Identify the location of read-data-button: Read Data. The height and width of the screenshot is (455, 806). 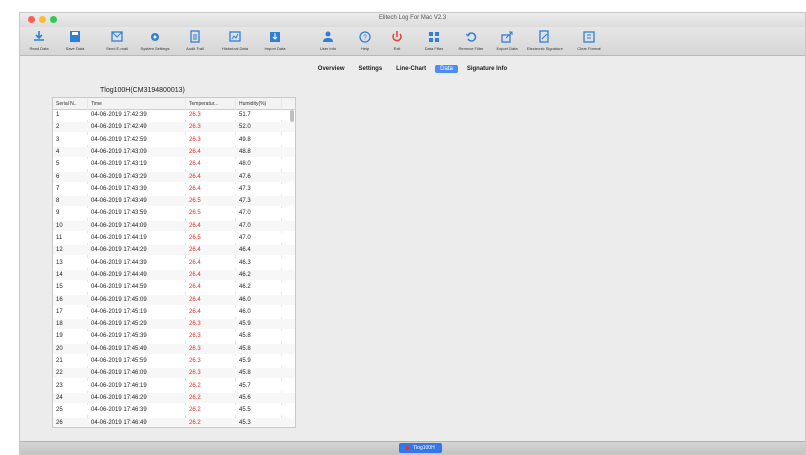
(39, 42).